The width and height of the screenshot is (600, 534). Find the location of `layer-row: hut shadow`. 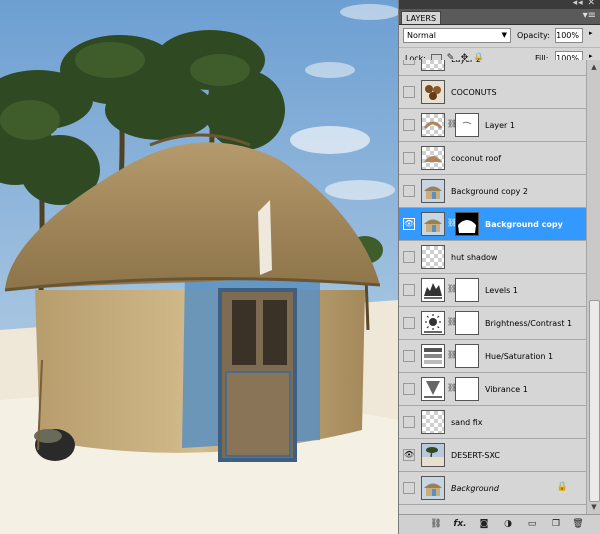

layer-row: hut shadow is located at coordinates (492, 257).